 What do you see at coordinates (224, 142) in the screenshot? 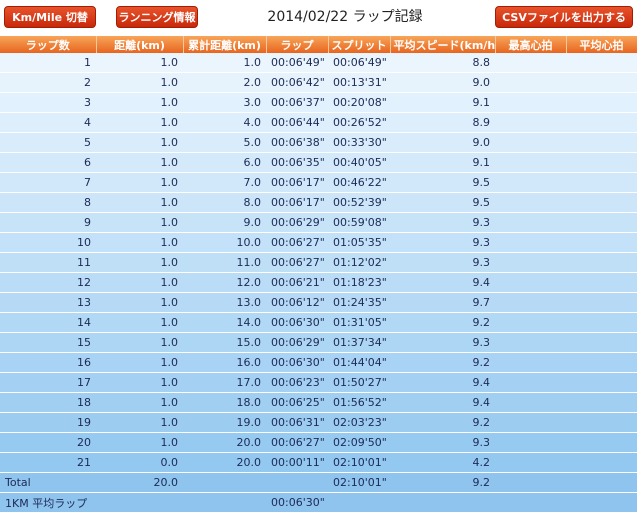
I see `lap-cumulative-distance: 5.0` at bounding box center [224, 142].